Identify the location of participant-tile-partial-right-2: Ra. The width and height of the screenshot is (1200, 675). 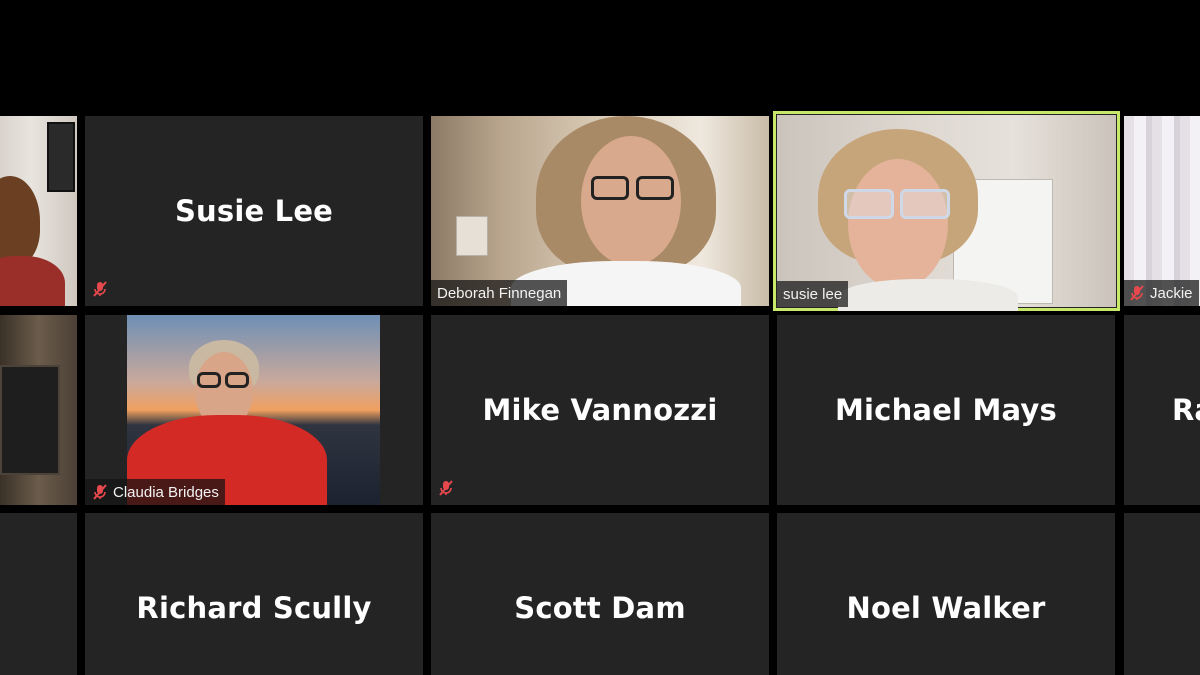
(1162, 410).